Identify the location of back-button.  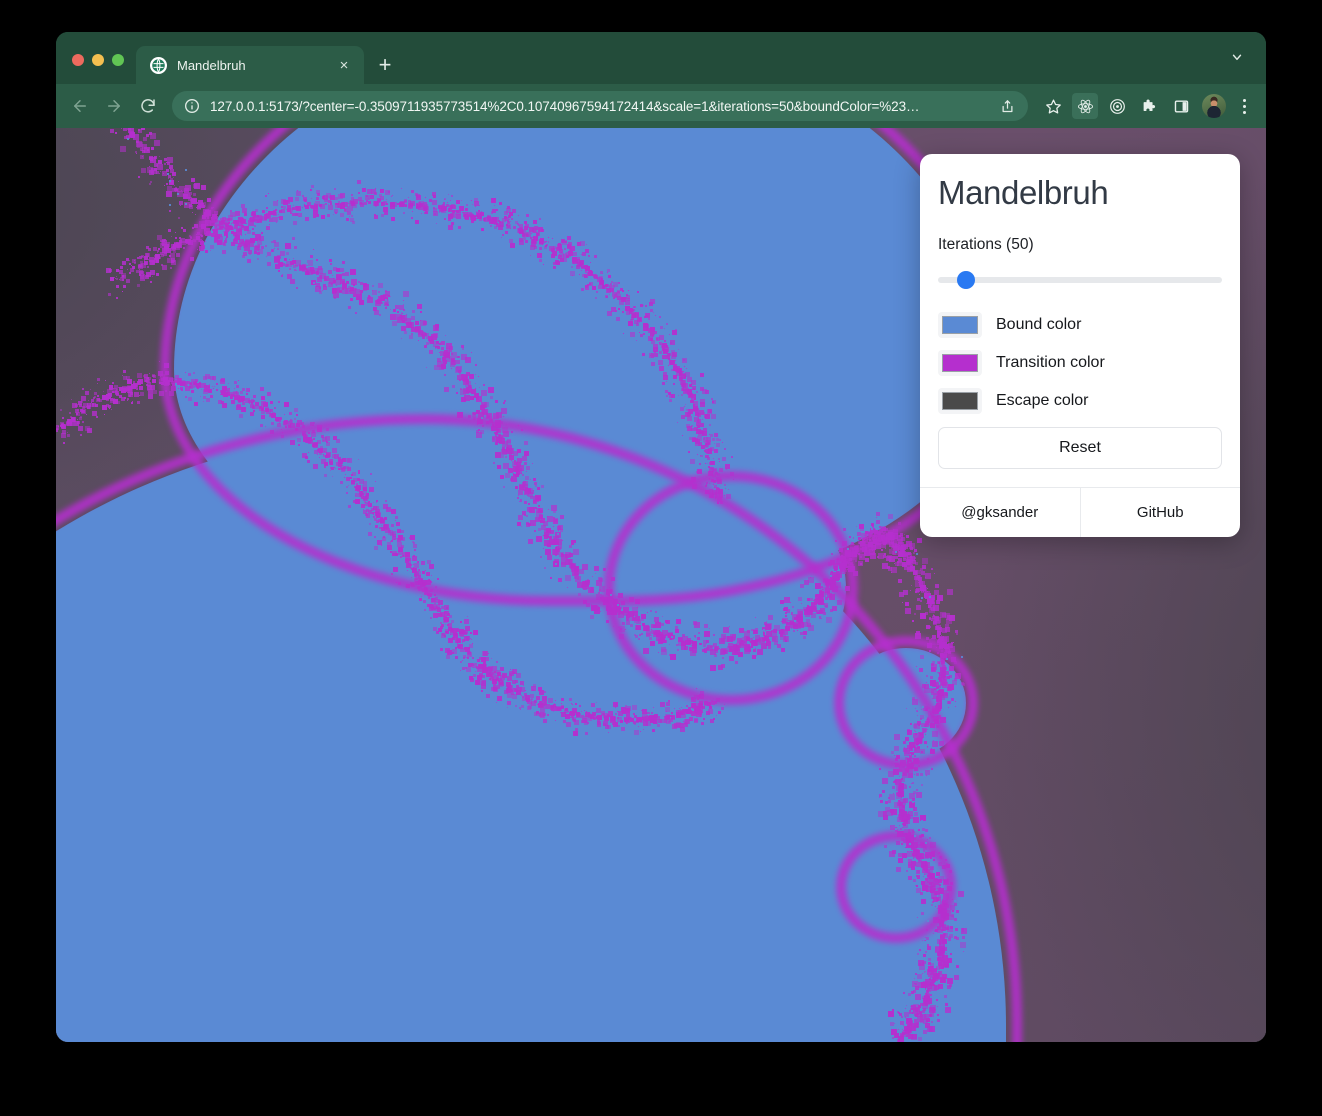
(80, 106).